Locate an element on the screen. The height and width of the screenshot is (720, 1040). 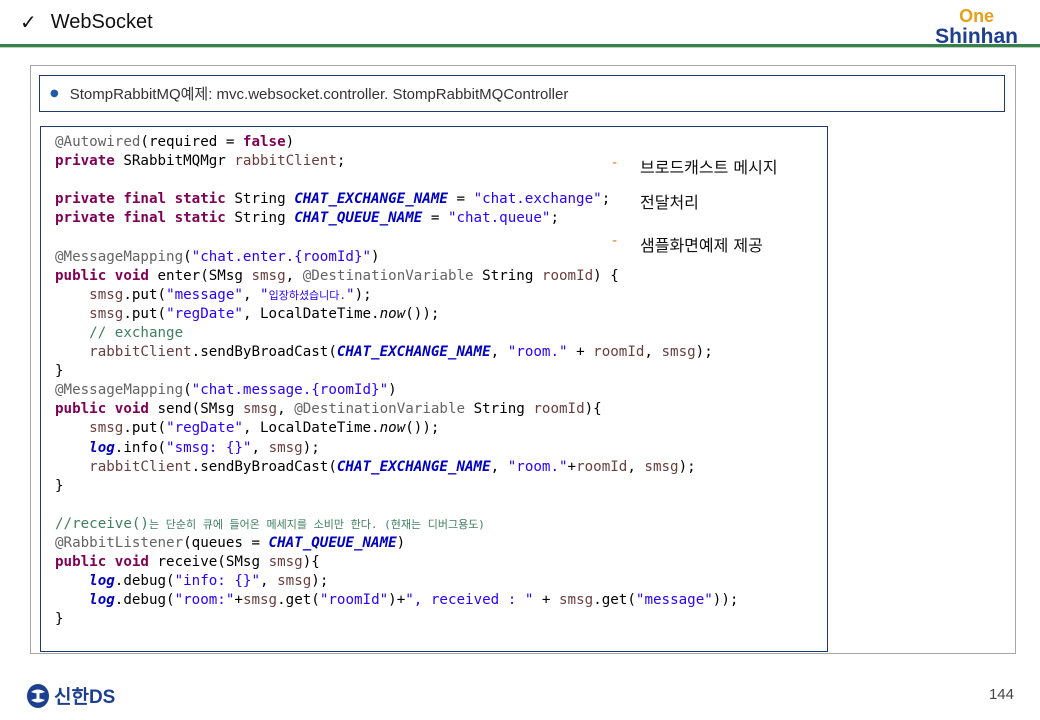
note-dash-1: - is located at coordinates (615, 163).